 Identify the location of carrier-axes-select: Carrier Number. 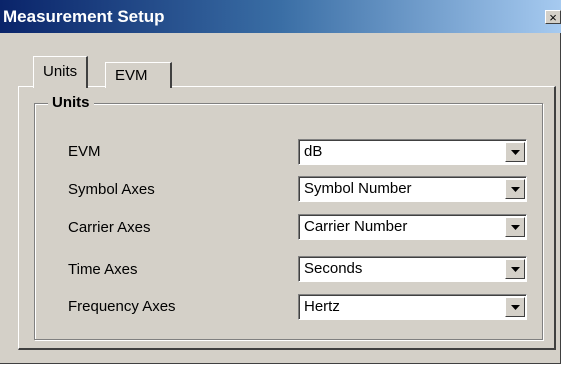
(412, 227).